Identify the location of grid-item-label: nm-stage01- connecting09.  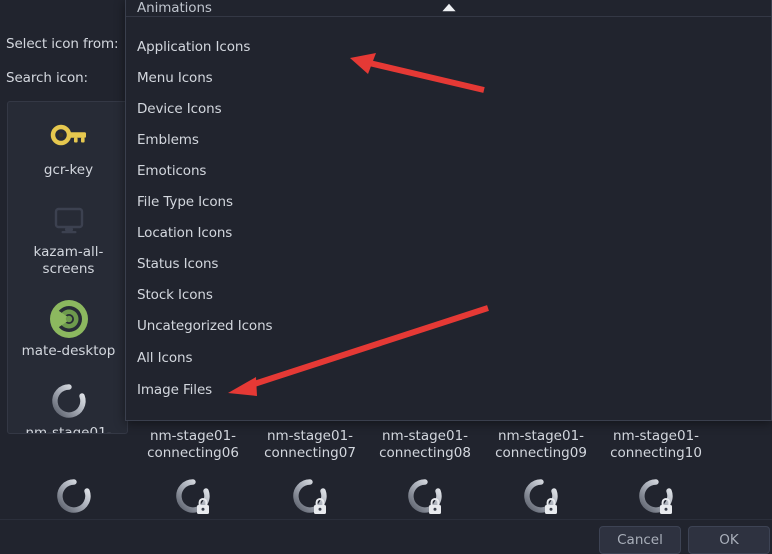
(541, 444).